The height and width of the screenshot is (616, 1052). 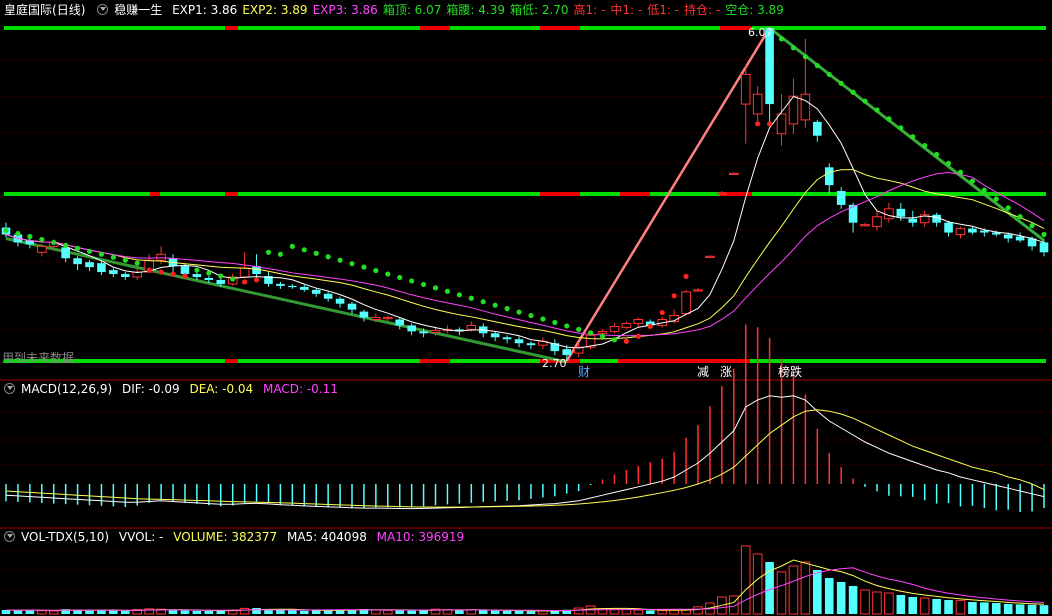 What do you see at coordinates (584, 372) in the screenshot?
I see `event-finance: 财` at bounding box center [584, 372].